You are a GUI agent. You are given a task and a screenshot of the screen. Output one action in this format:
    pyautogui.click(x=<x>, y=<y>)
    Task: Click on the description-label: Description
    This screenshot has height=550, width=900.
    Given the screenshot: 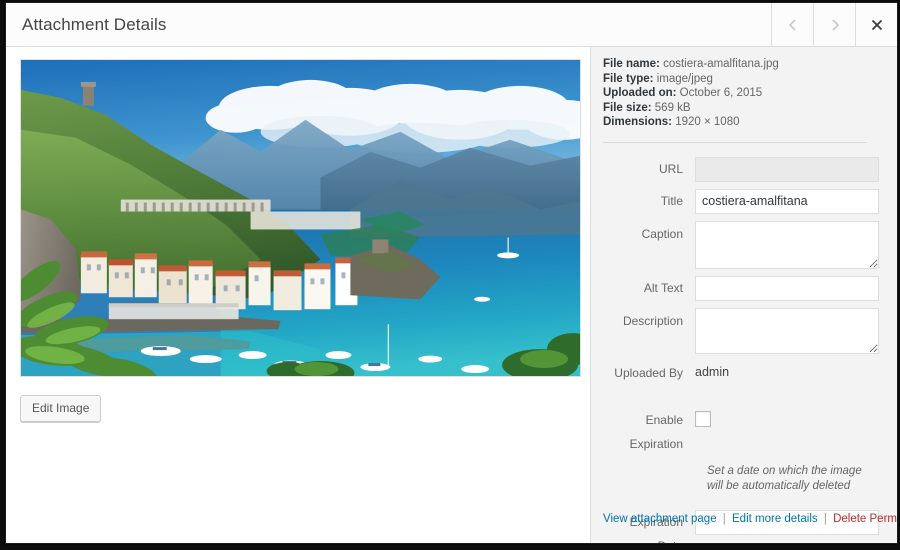 What is the action you would take?
    pyautogui.click(x=652, y=320)
    